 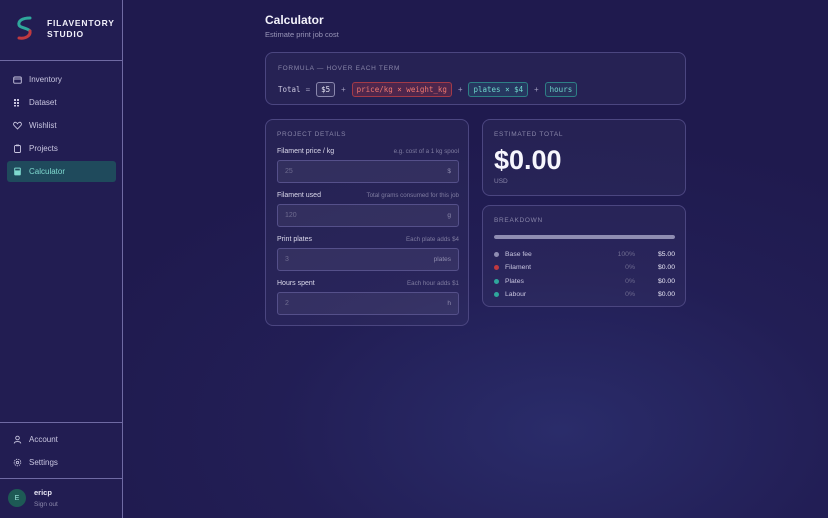 I want to click on estimated-total-value: $0.00, so click(x=528, y=160).